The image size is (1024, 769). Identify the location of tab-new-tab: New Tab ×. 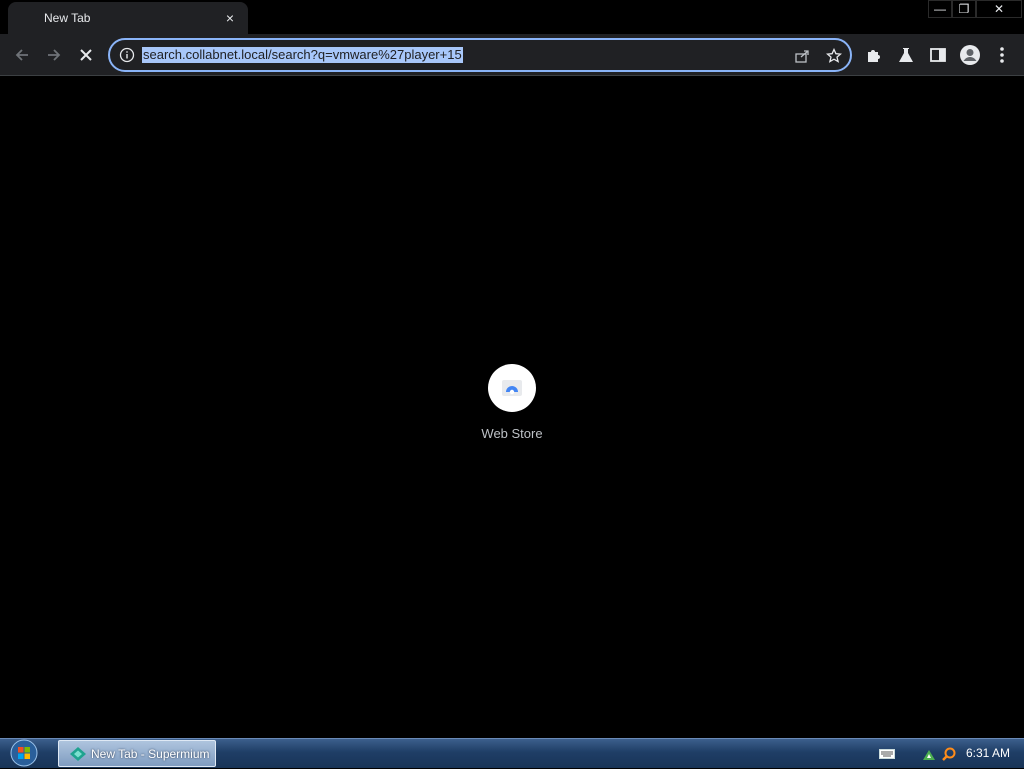
(128, 18).